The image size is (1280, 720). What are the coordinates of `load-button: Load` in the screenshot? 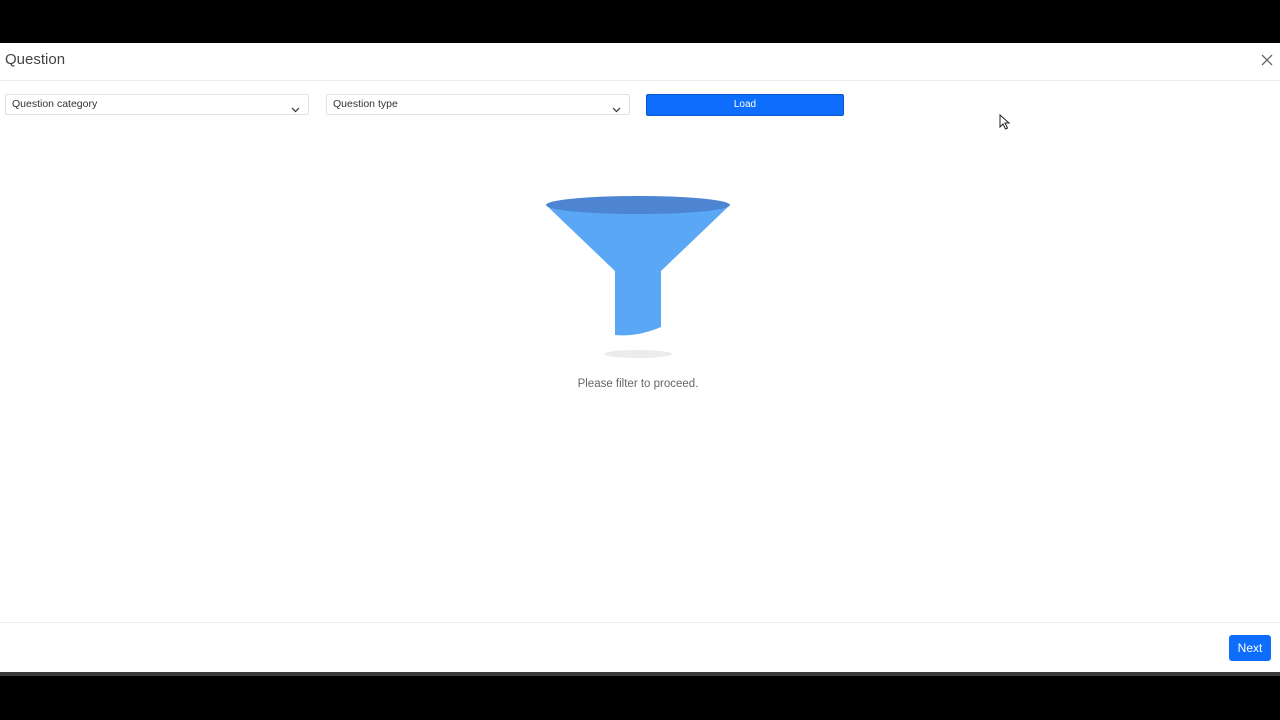 It's located at (745, 105).